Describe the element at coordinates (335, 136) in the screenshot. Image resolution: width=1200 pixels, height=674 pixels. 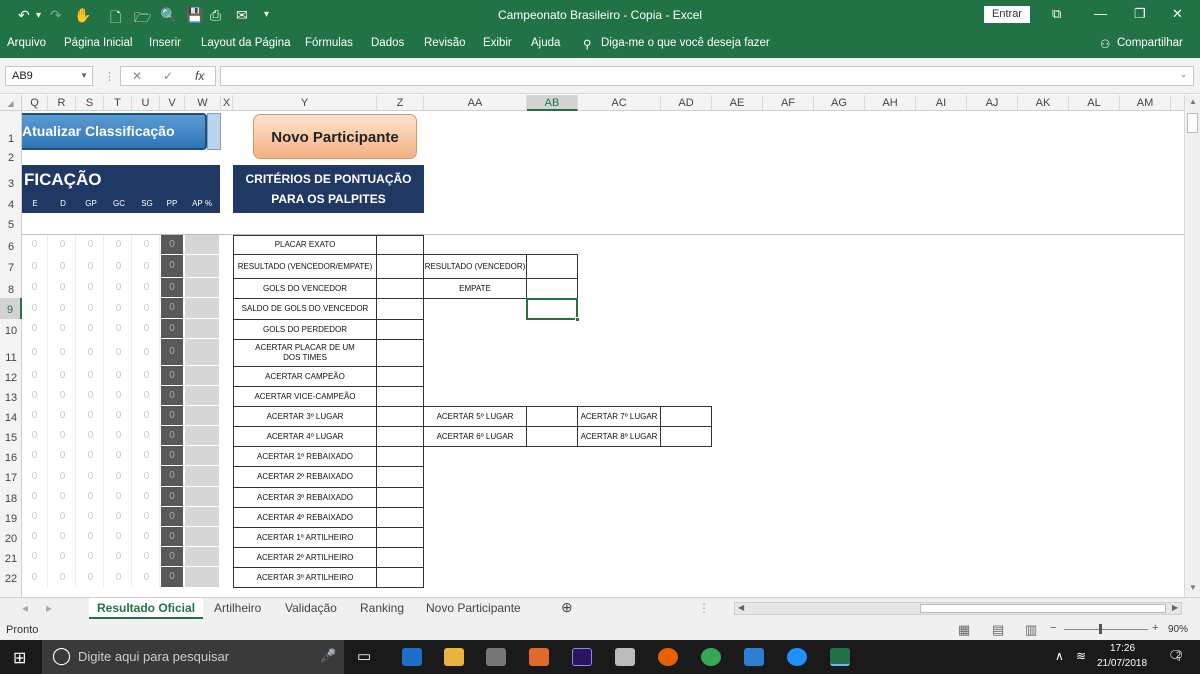
I see `novo-participante-button: Novo Participante` at that location.